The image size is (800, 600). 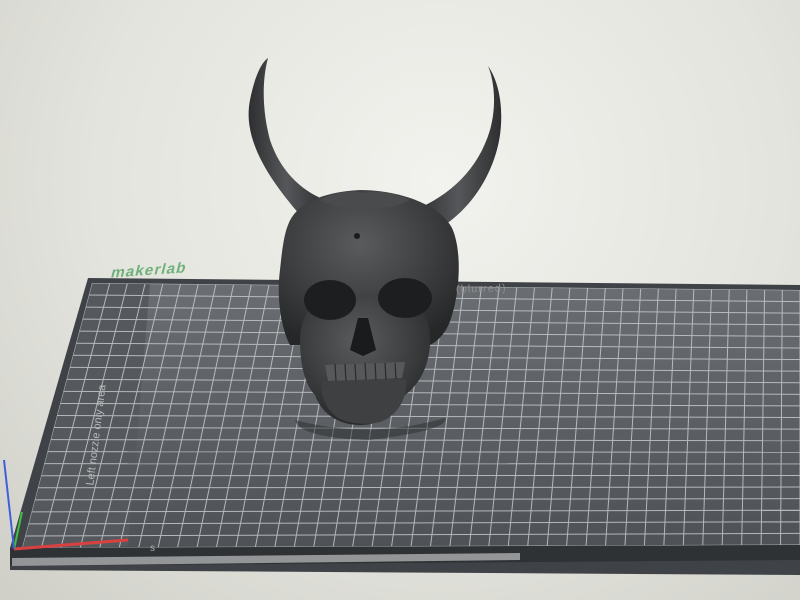 What do you see at coordinates (458, 147) in the screenshot?
I see `right-horn` at bounding box center [458, 147].